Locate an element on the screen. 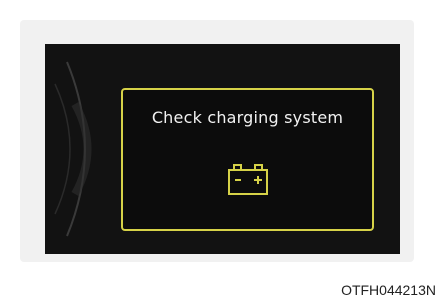 This screenshot has height=308, width=436. figure-code: OTFH044213N is located at coordinates (388, 290).